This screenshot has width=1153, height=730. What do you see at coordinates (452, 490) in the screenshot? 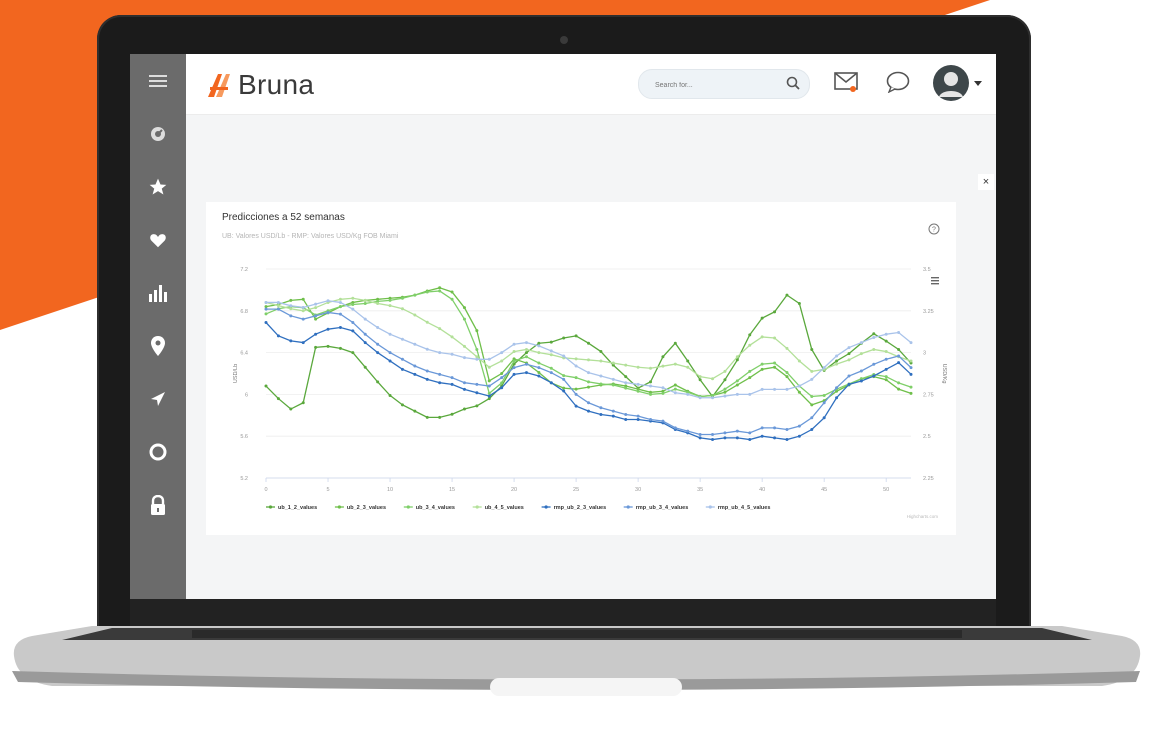
I see `x-tick-label: 15` at bounding box center [452, 490].